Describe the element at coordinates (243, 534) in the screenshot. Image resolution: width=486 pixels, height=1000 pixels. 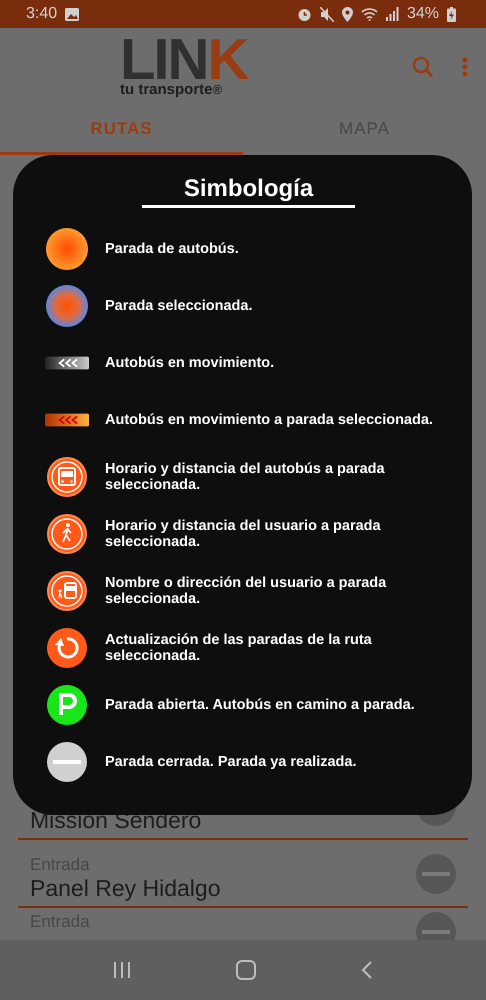
I see `legend-text: Horario y distancia del usuario a parada seleccionada.` at that location.